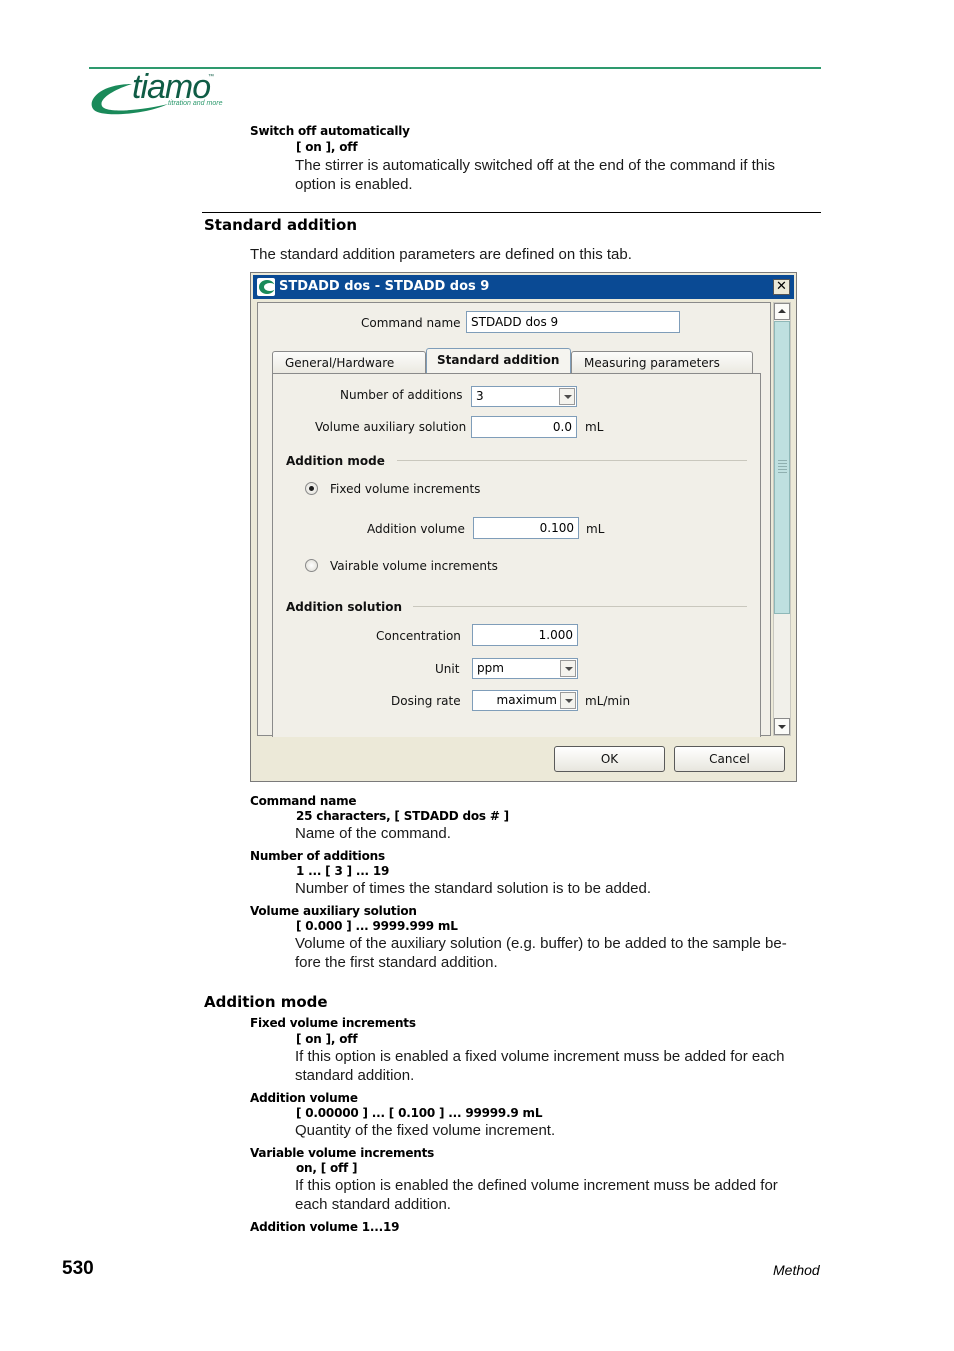 Image resolution: width=954 pixels, height=1351 pixels. I want to click on dialog-titlebar: STDADD dos - STDADD dos 9 ✕, so click(523, 287).